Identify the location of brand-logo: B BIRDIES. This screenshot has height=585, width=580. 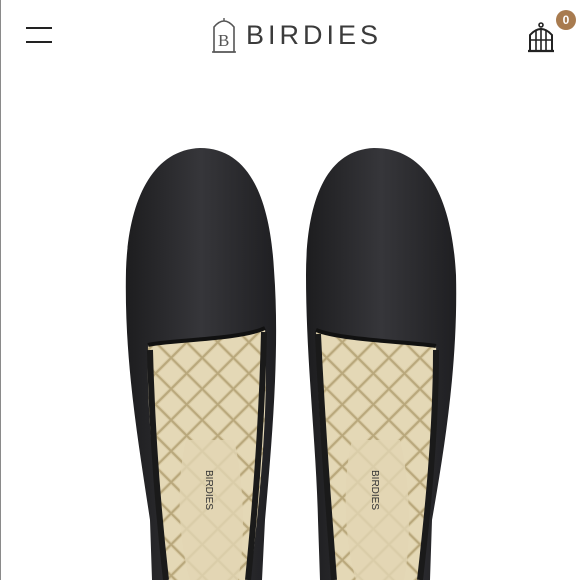
(296, 35).